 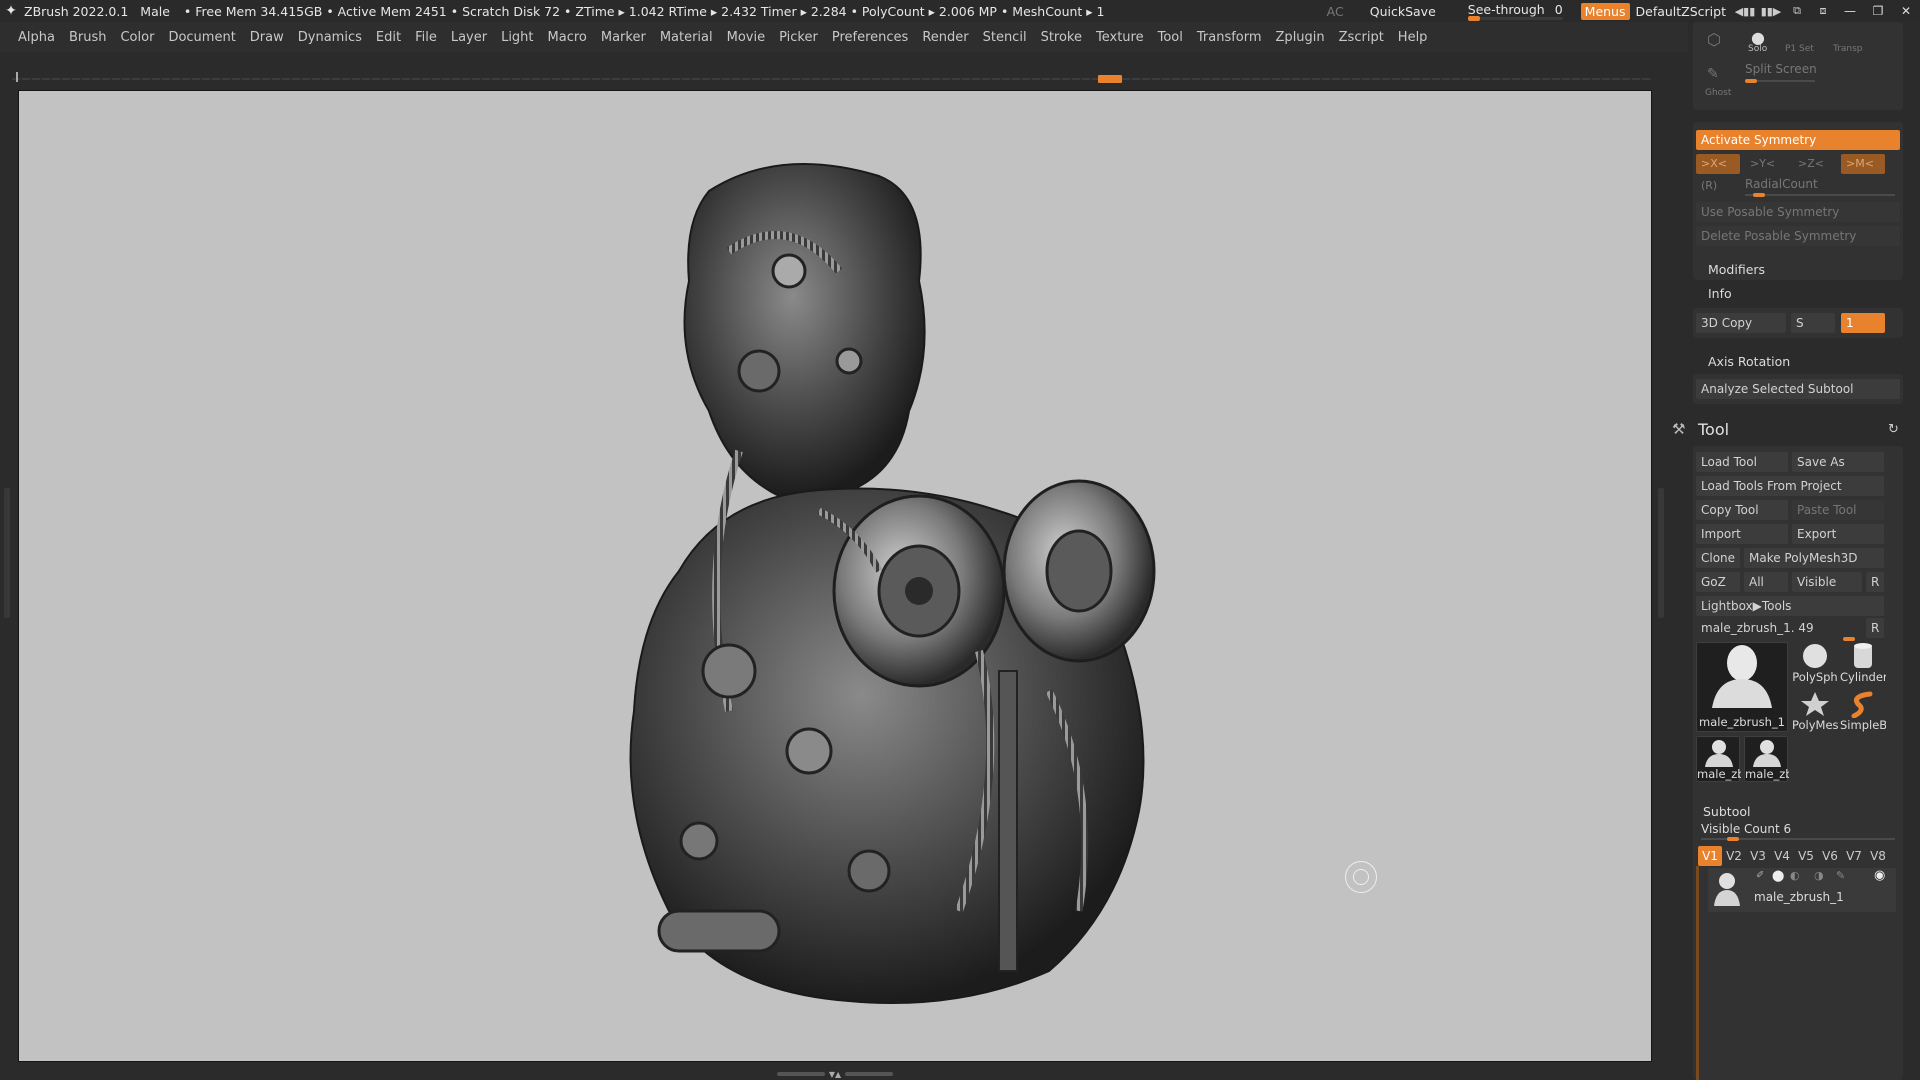 I want to click on close-icon: ✕, so click(x=1906, y=11).